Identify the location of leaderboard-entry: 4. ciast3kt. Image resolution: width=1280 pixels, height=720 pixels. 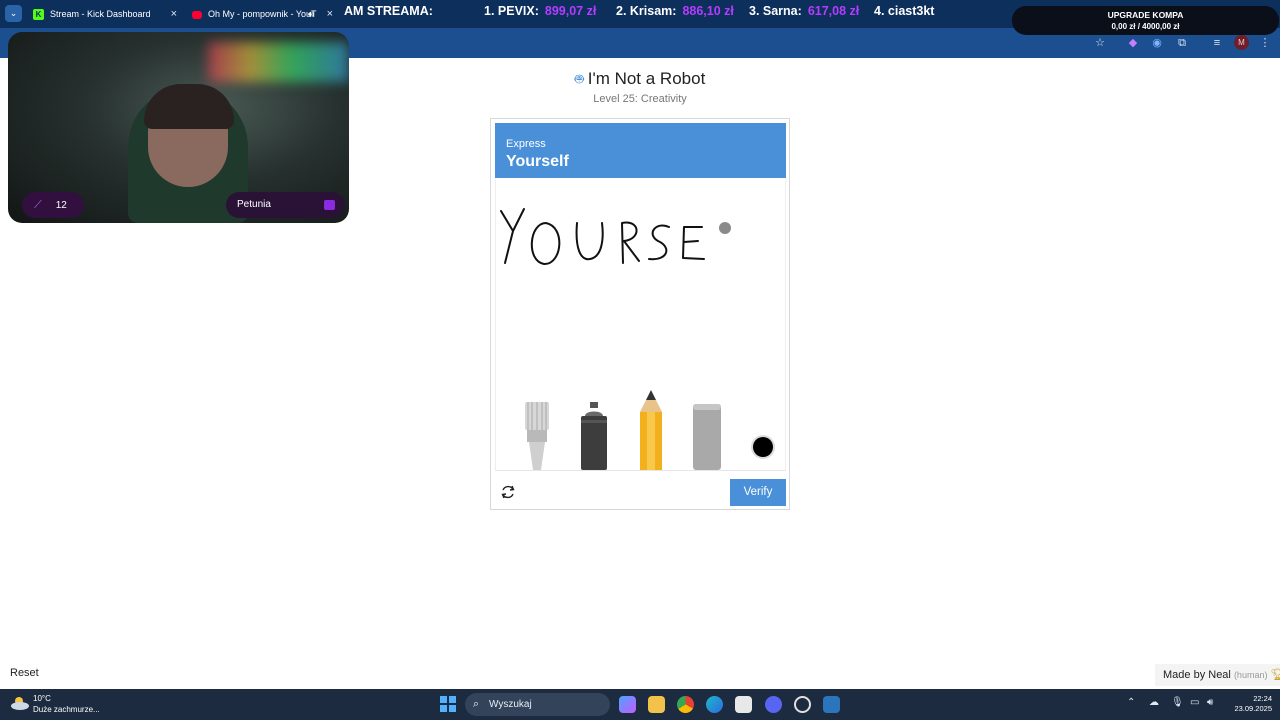
(904, 11).